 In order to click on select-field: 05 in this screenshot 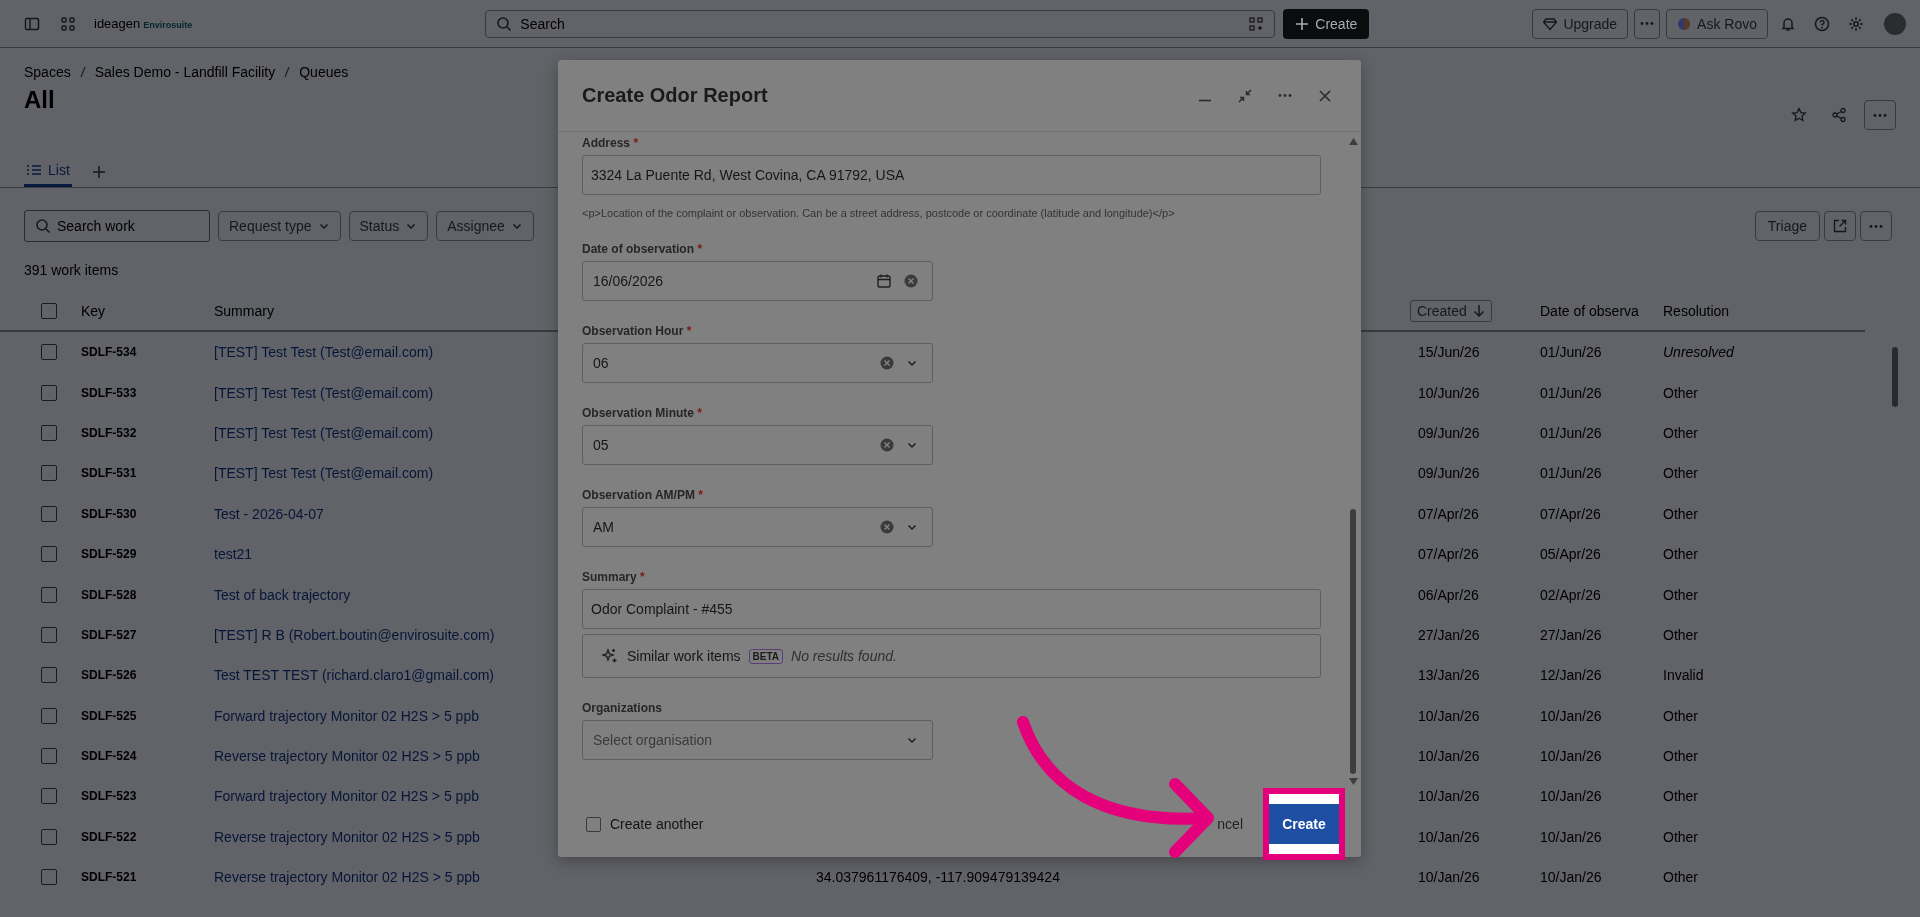, I will do `click(757, 445)`.